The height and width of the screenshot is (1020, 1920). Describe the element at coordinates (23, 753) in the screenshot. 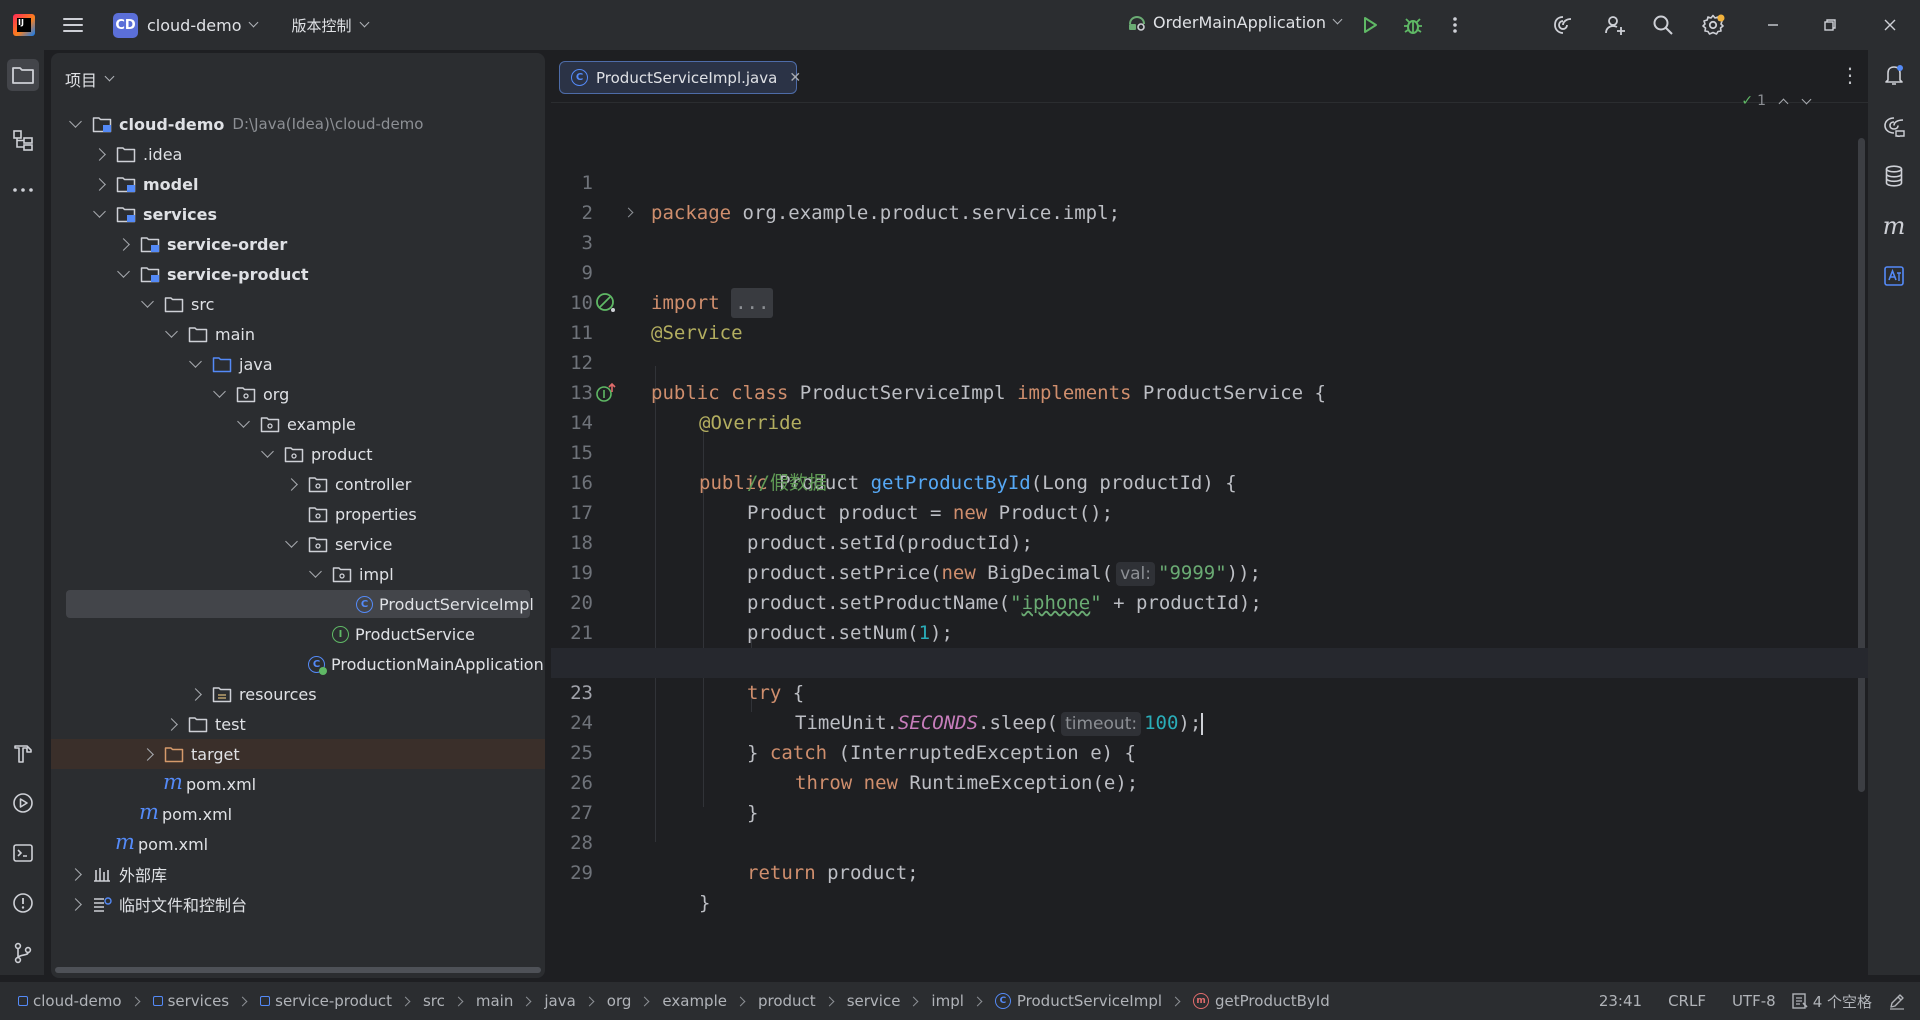

I see `build-hammer-icon` at that location.